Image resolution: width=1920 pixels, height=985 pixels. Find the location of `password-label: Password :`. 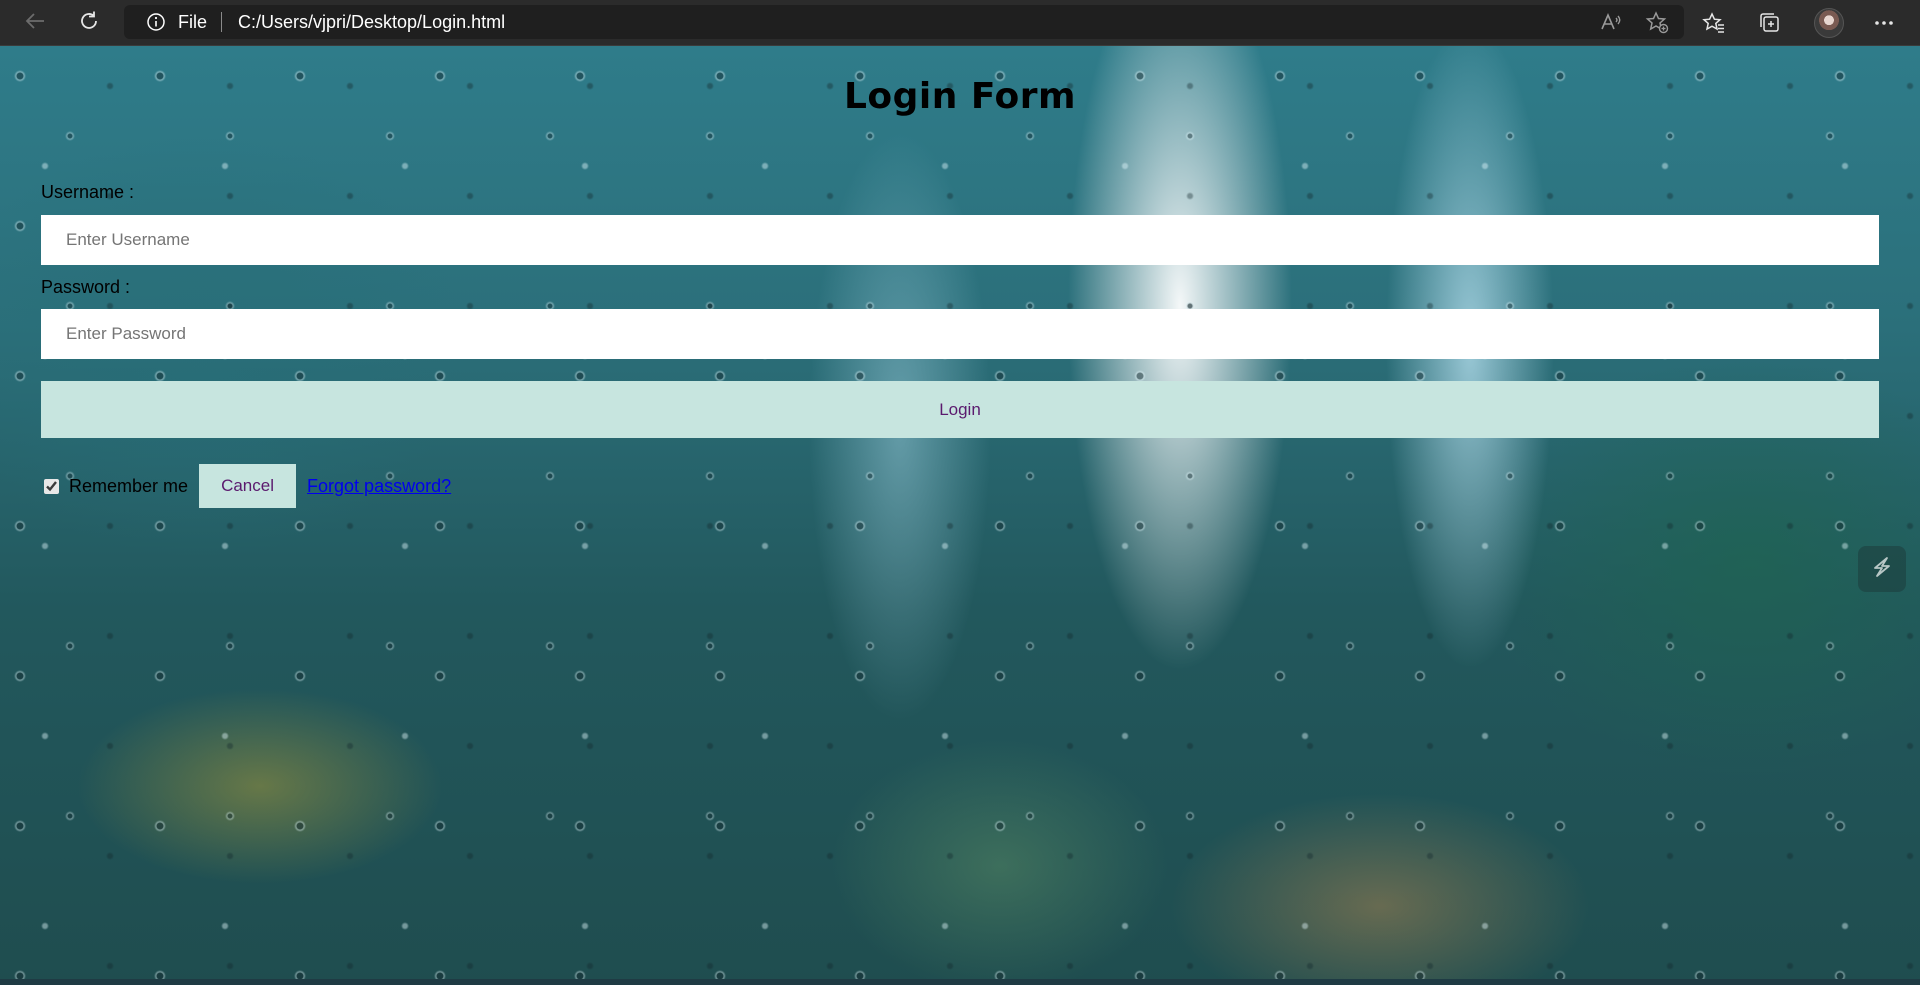

password-label: Password : is located at coordinates (86, 287).